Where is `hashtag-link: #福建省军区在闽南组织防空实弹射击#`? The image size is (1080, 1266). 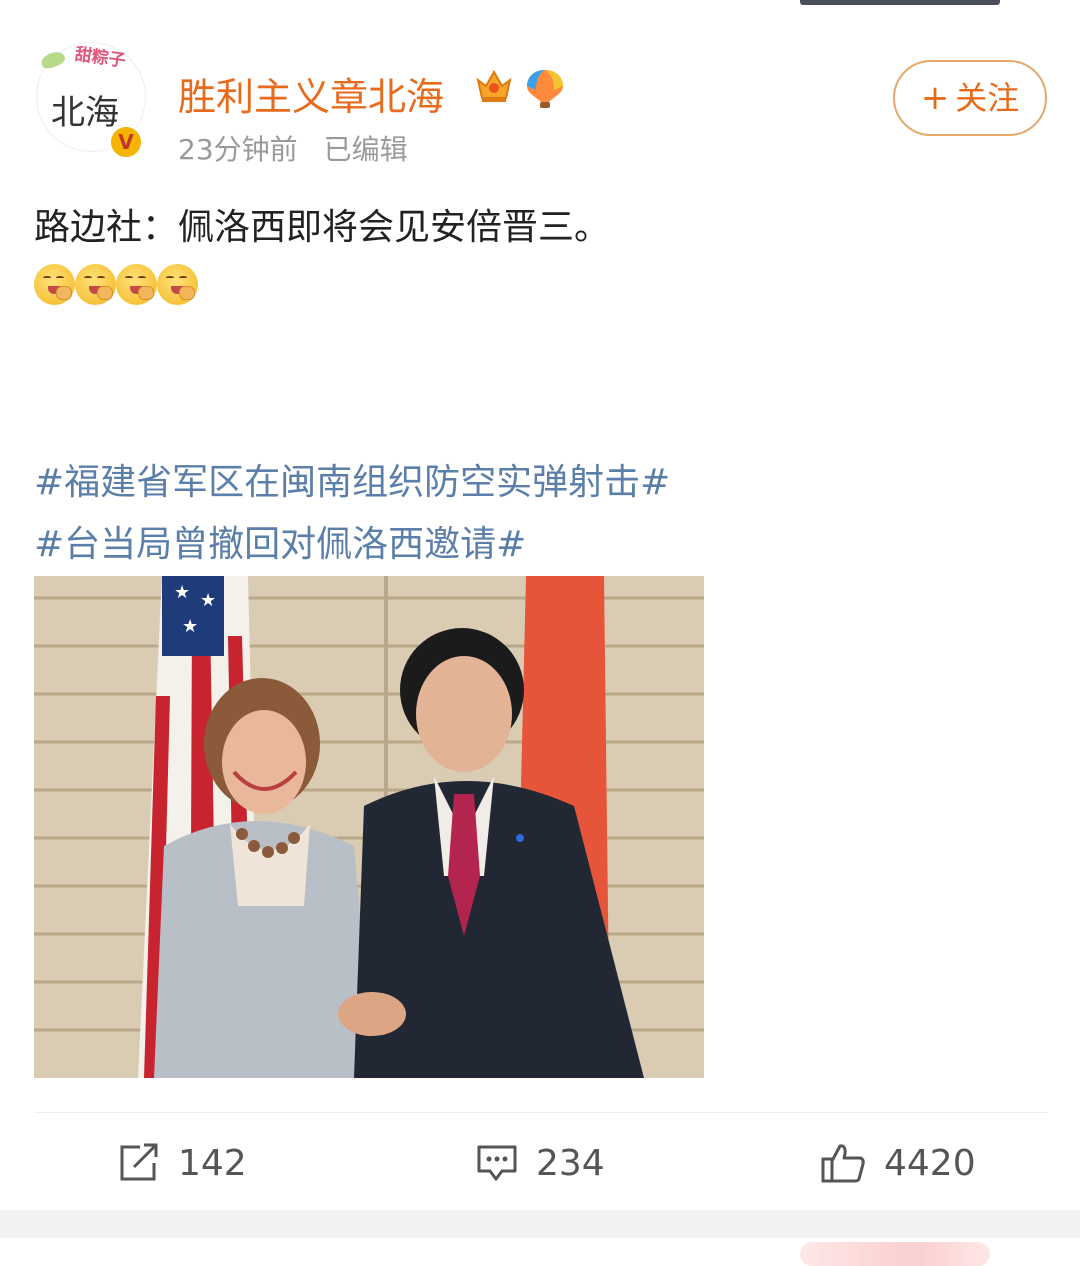
hashtag-link: #福建省军区在闽南组织防空实弹射击# is located at coordinates (352, 483).